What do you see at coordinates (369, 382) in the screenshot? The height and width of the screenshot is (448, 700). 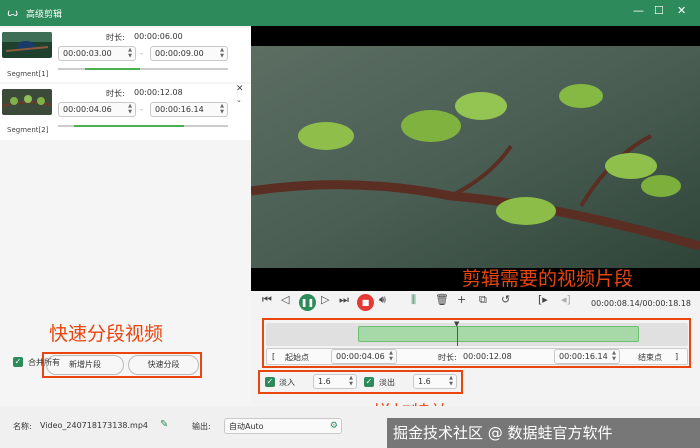 I see `fade-out-checkbox: ✓` at bounding box center [369, 382].